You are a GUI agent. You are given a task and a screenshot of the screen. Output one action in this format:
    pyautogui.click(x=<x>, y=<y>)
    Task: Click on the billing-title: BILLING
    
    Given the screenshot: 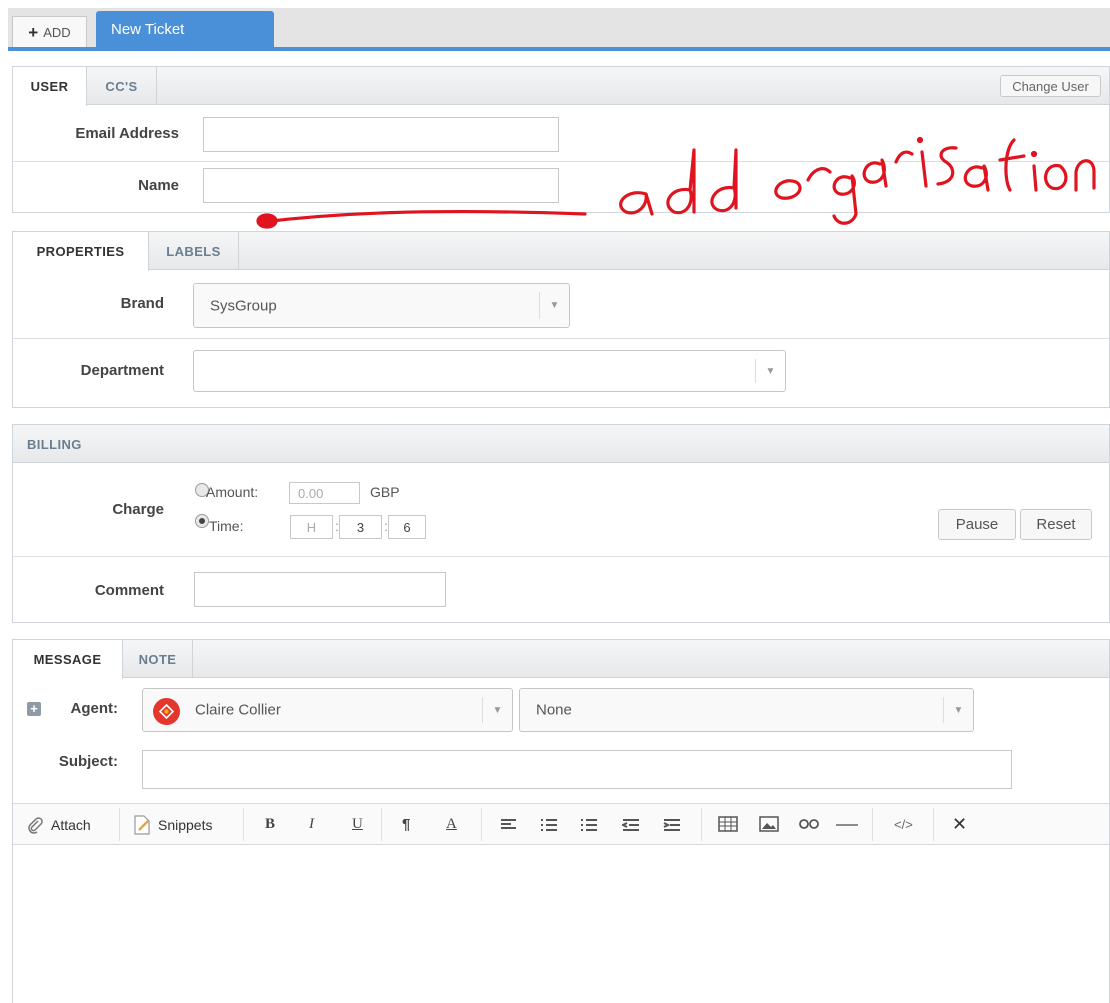 What is the action you would take?
    pyautogui.click(x=54, y=444)
    